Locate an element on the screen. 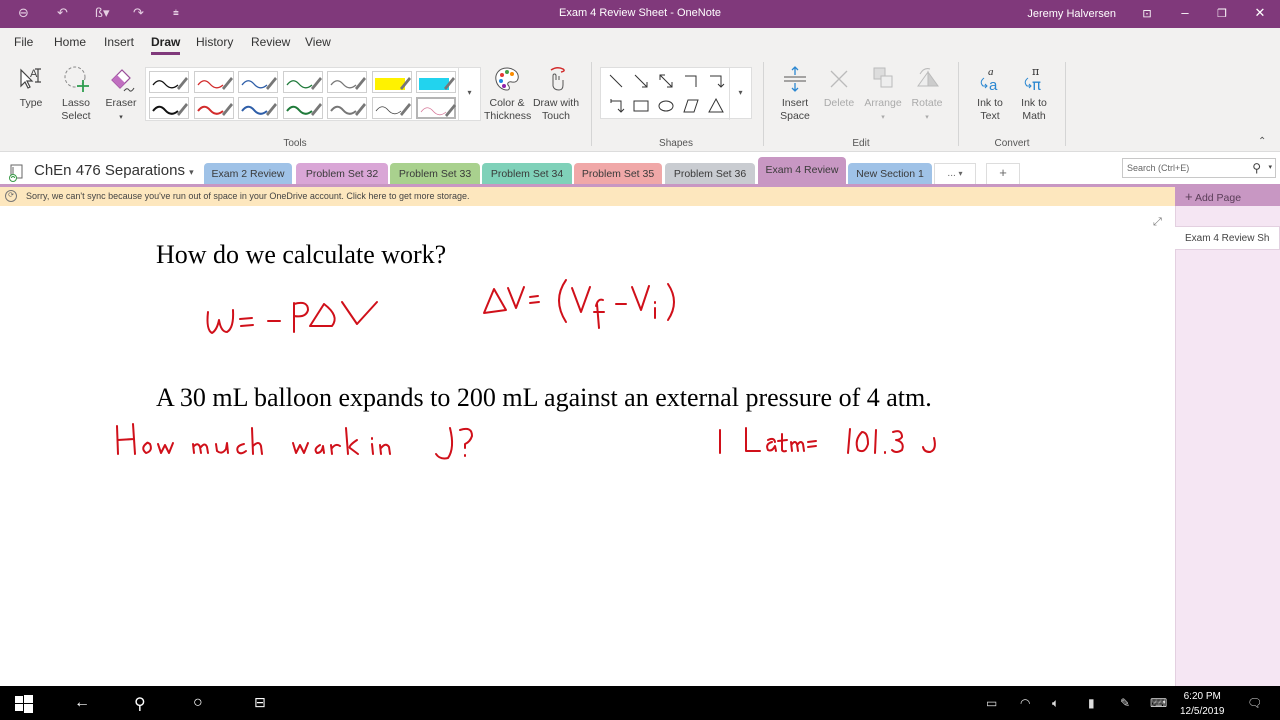 This screenshot has height=720, width=1280. section-tab-exam-2-review: Exam 2 Review is located at coordinates (248, 173).